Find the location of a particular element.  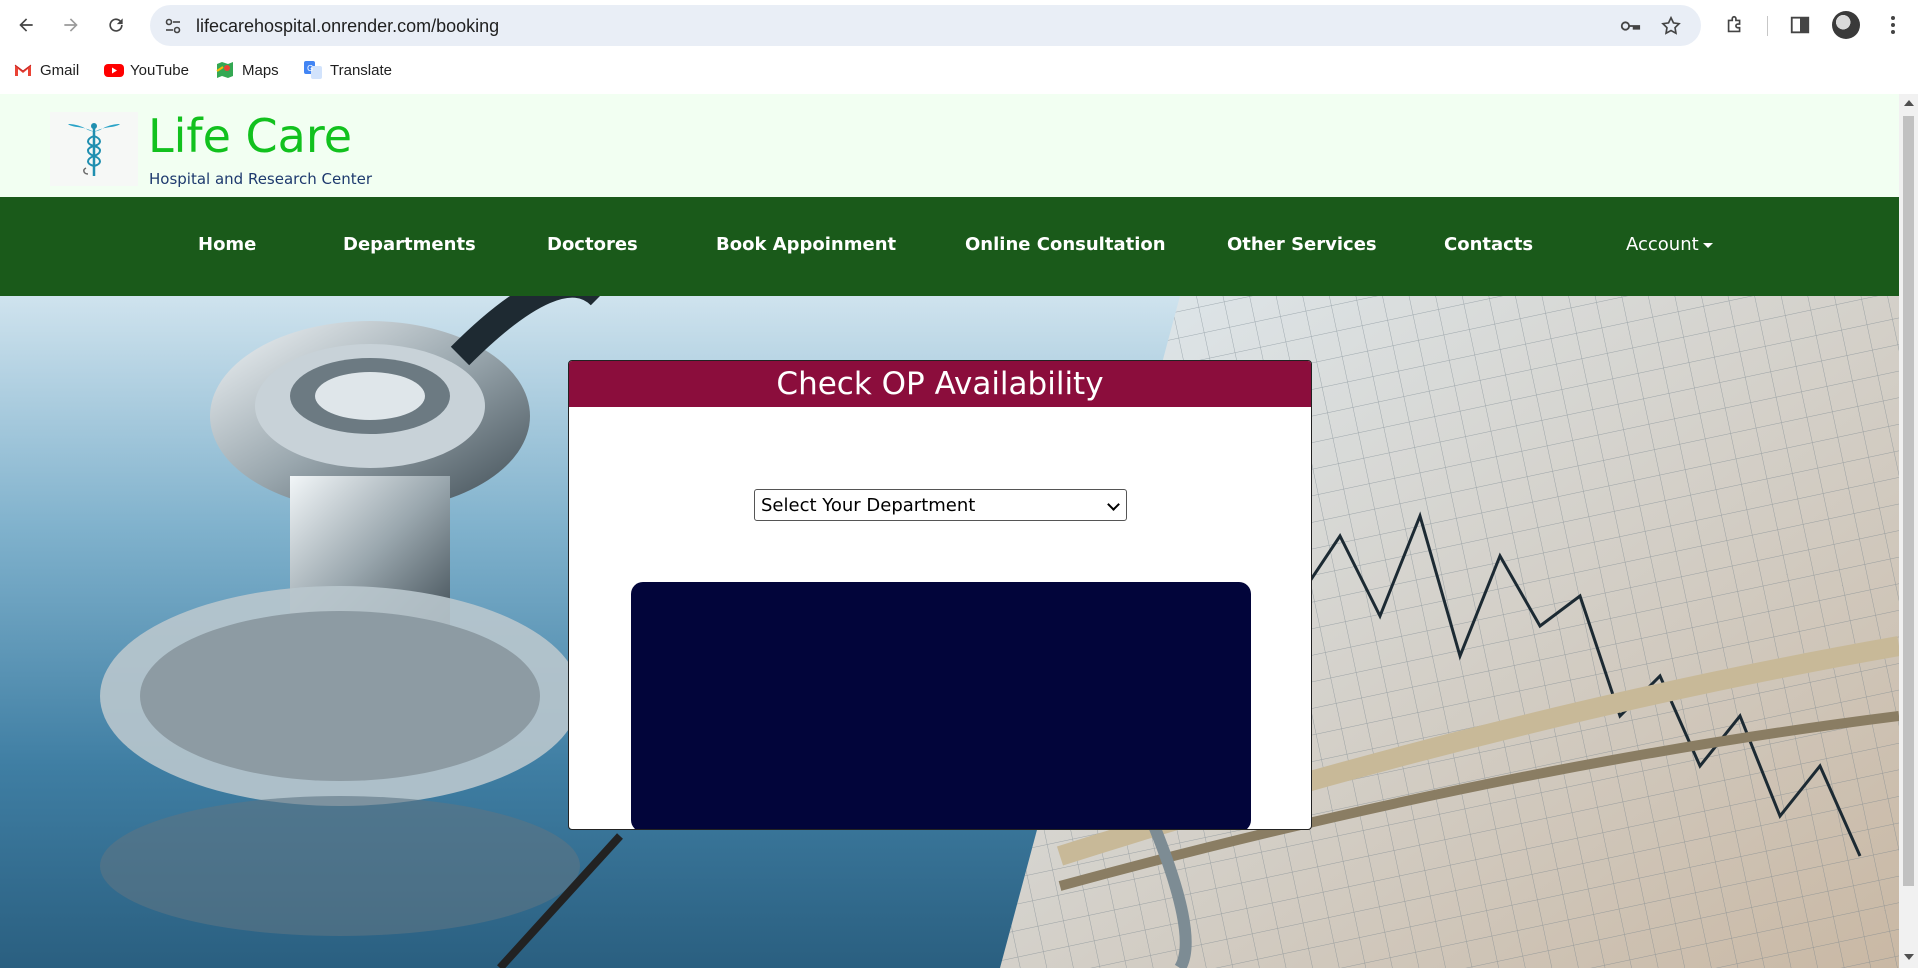

nav-departments: Departments is located at coordinates (409, 244).